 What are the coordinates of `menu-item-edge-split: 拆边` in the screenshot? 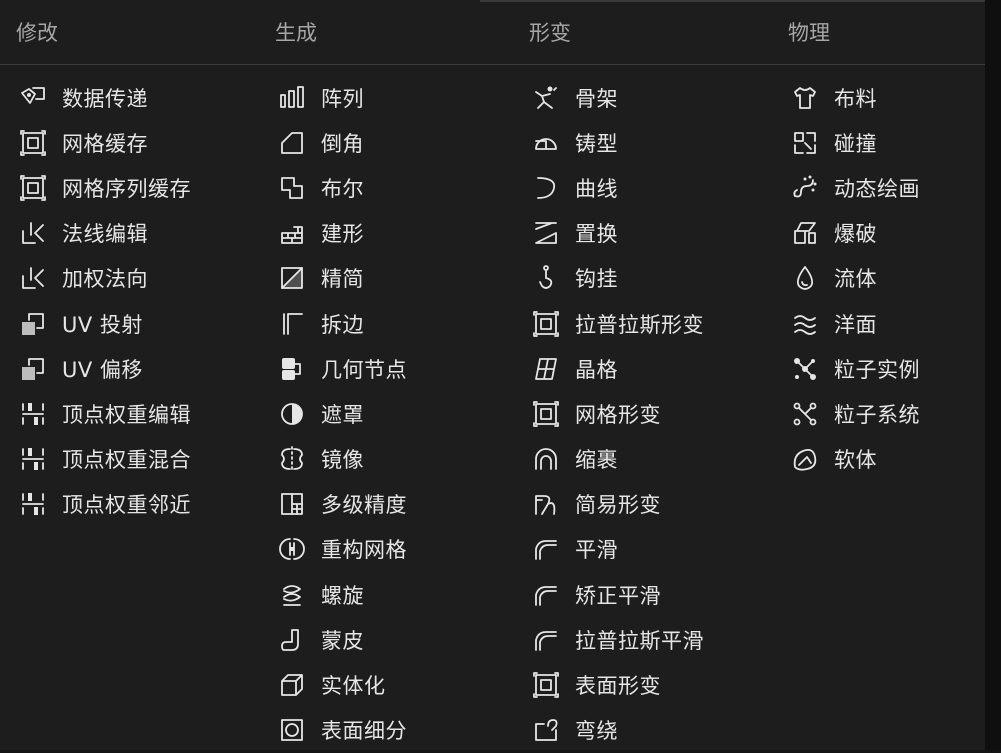 It's located at (397, 323).